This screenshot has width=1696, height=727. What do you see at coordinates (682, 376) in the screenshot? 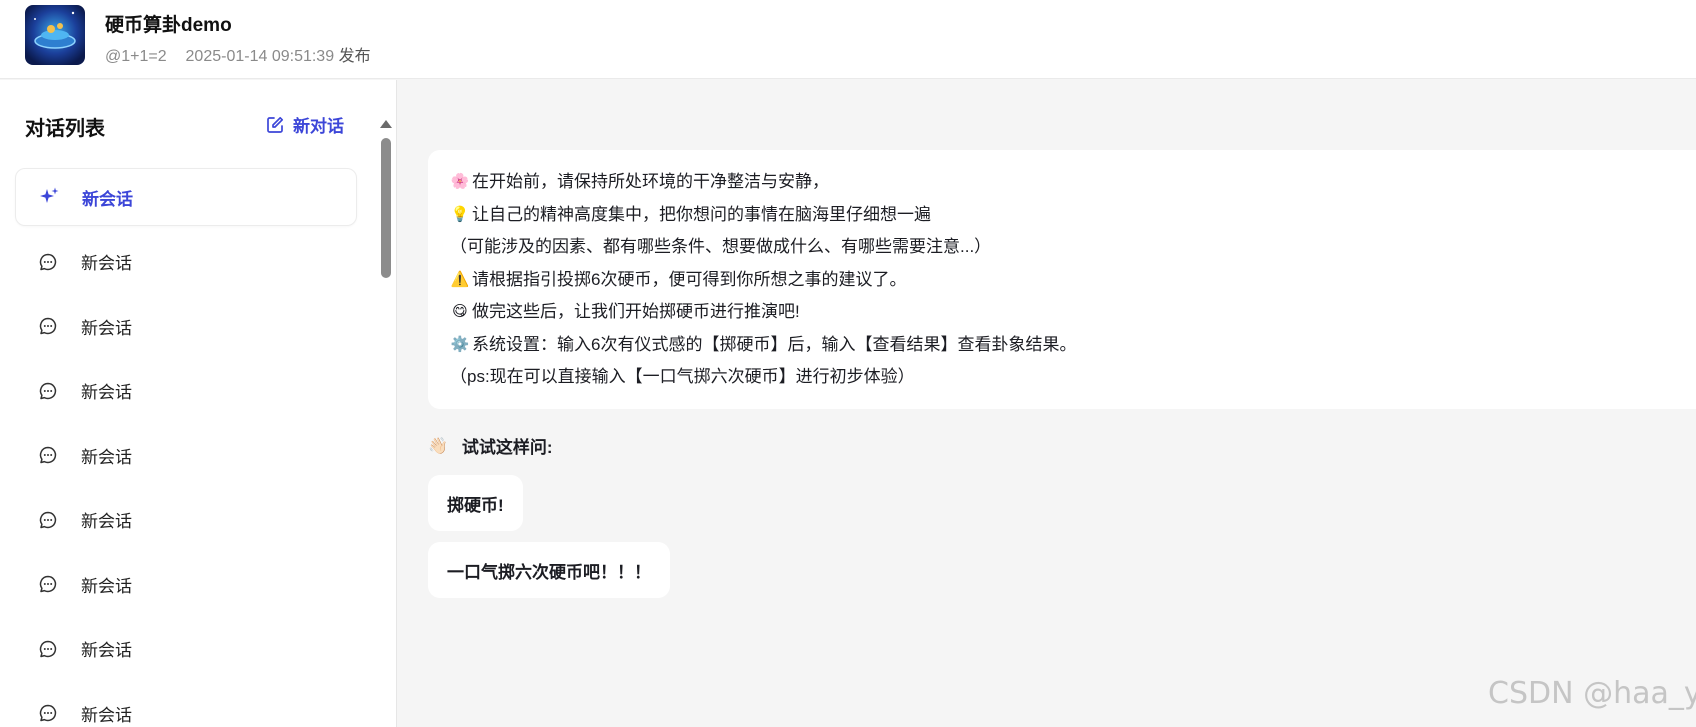
I see `welcome-text: （ps:现在可以直接输入【一口气掷六次硬币】进行初步体验）` at bounding box center [682, 376].